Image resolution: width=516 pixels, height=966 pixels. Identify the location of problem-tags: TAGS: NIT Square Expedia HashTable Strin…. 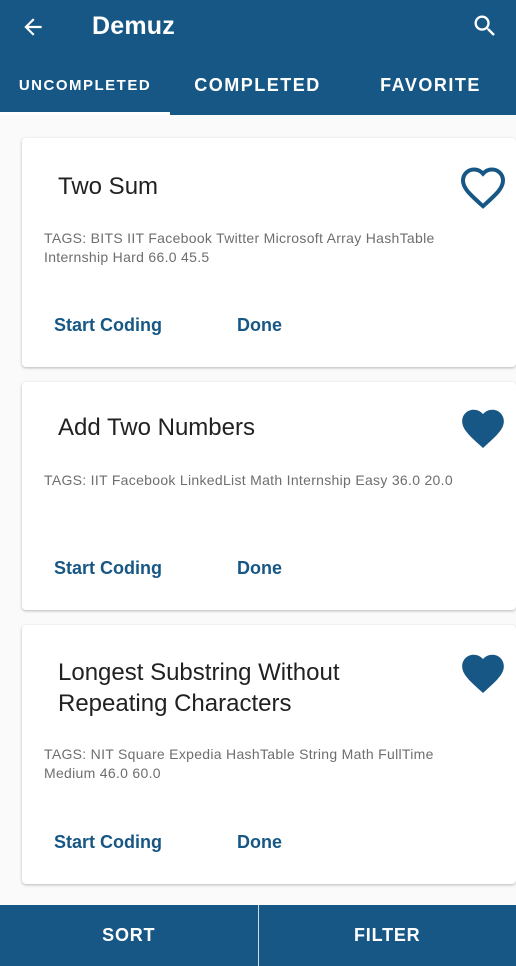
(239, 763).